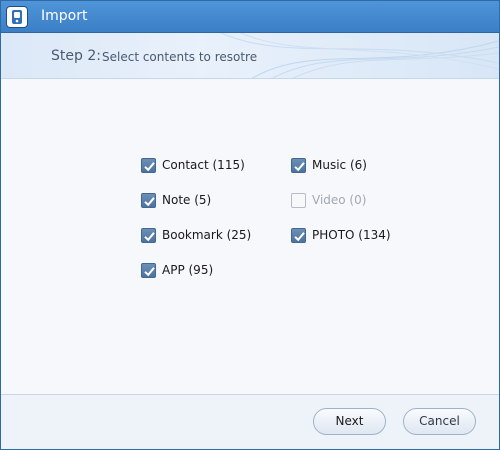 Image resolution: width=500 pixels, height=450 pixels. Describe the element at coordinates (180, 57) in the screenshot. I see `step-description: Select contents to resotre` at that location.